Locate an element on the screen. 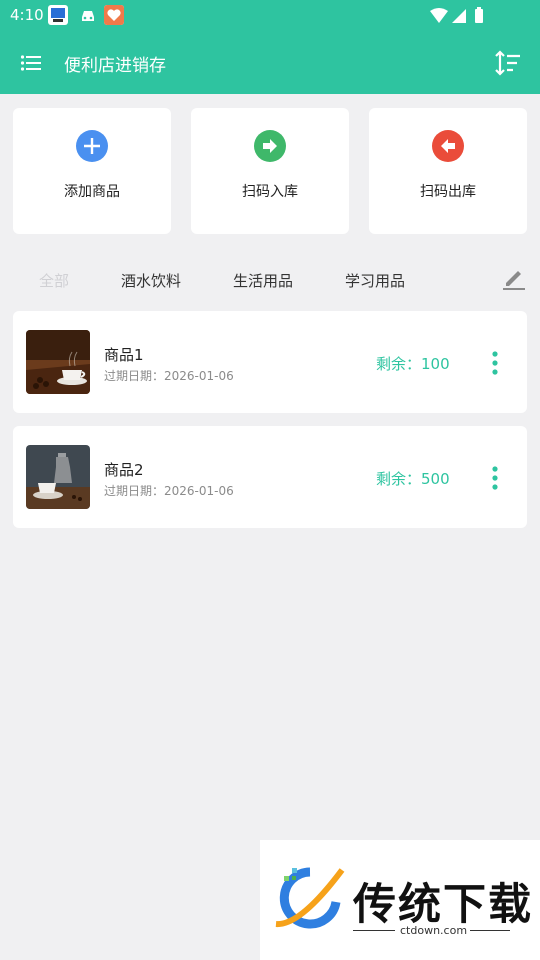  notification-app-icon is located at coordinates (58, 15).